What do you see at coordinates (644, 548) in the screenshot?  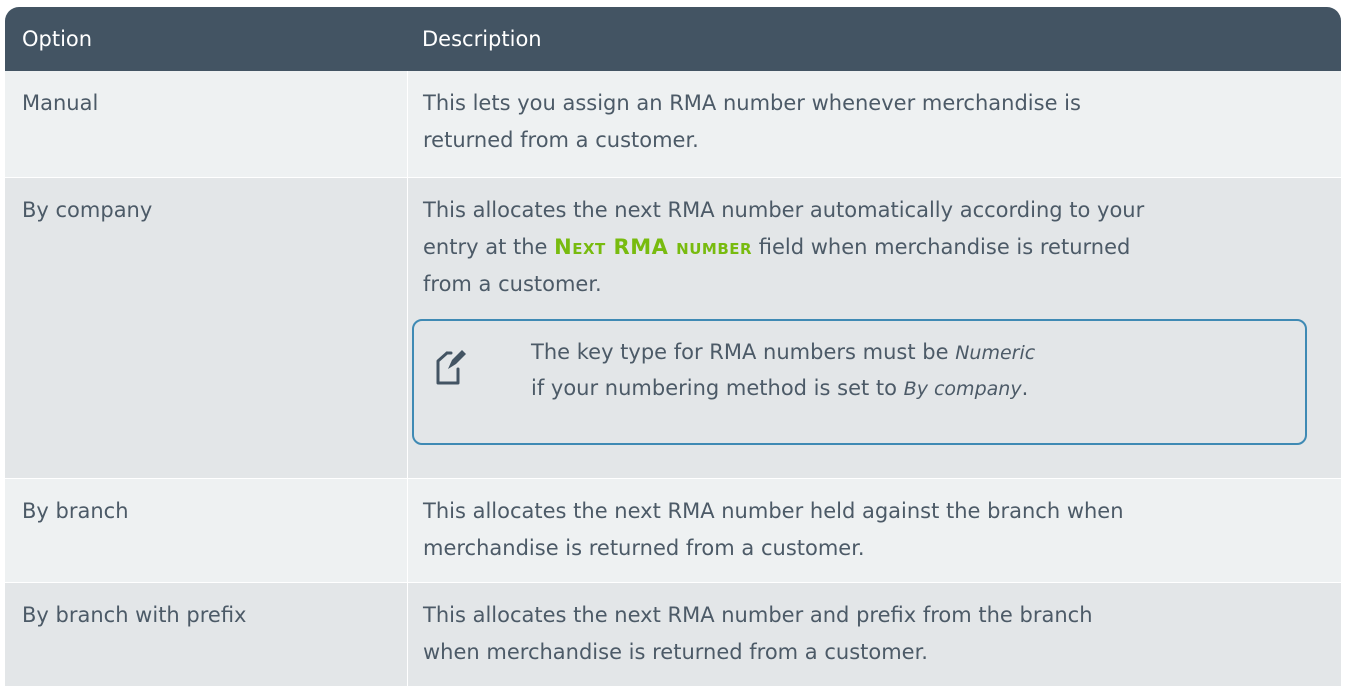 I see `description-line: merchandise is returned from a customer.` at bounding box center [644, 548].